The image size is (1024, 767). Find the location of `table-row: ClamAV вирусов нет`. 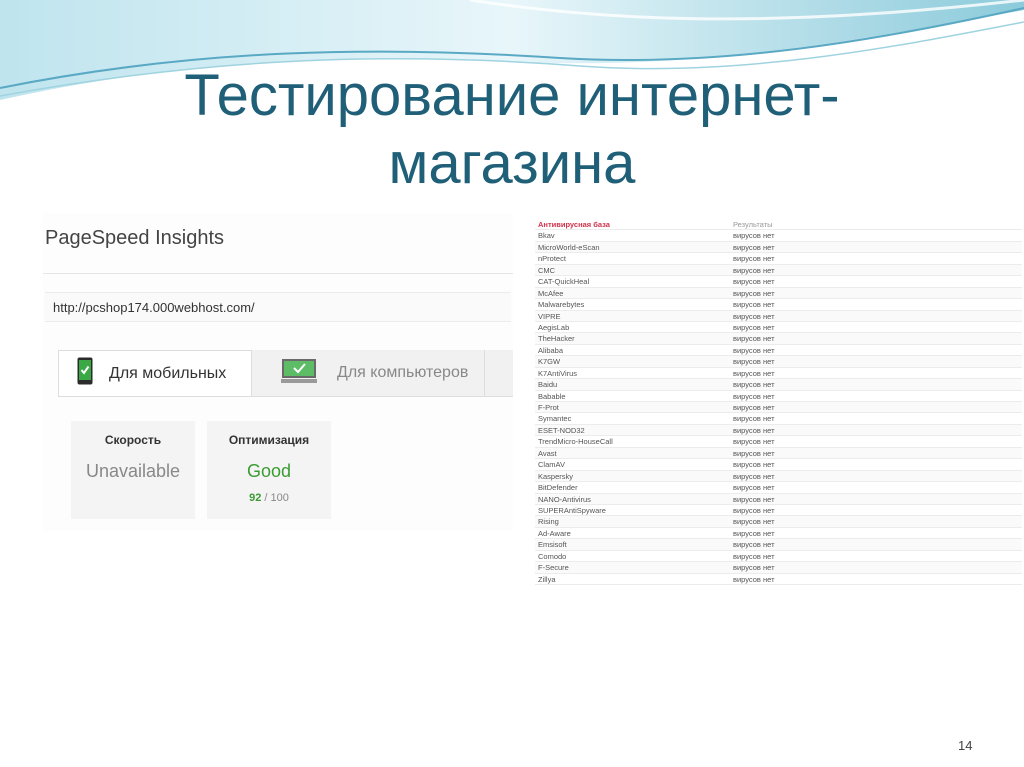

table-row: ClamAV вирусов нет is located at coordinates (778, 465).